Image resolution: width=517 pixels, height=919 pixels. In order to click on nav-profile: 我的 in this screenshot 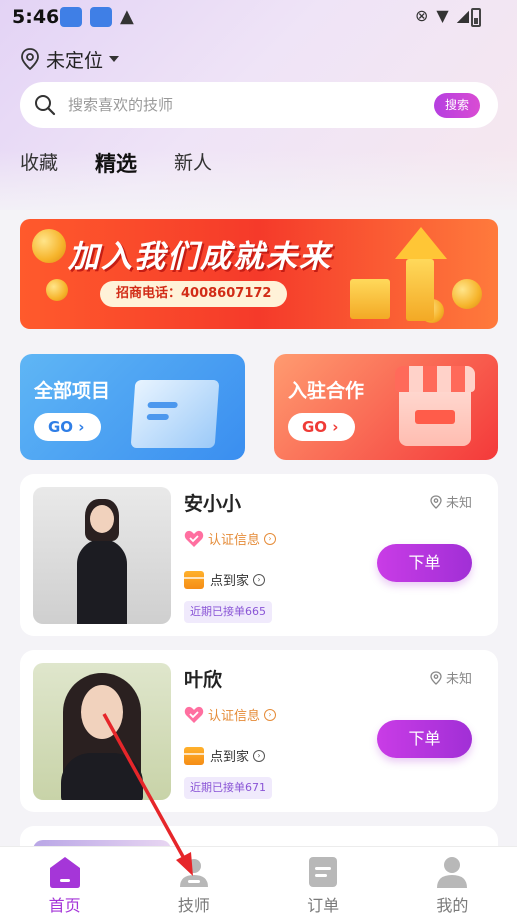, I will do `click(452, 883)`.